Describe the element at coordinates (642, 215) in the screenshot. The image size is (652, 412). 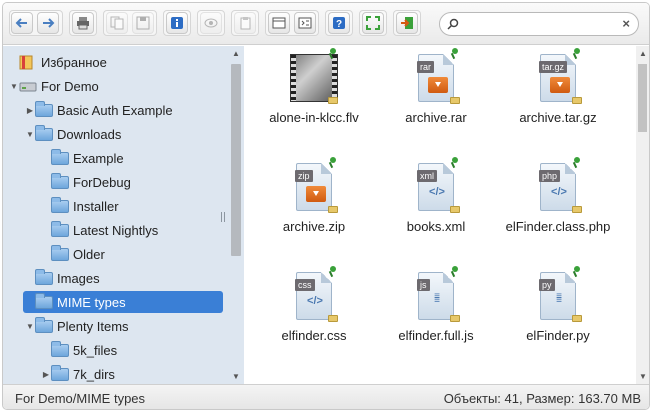
I see `files-scrollbar: ▲ ▼` at that location.